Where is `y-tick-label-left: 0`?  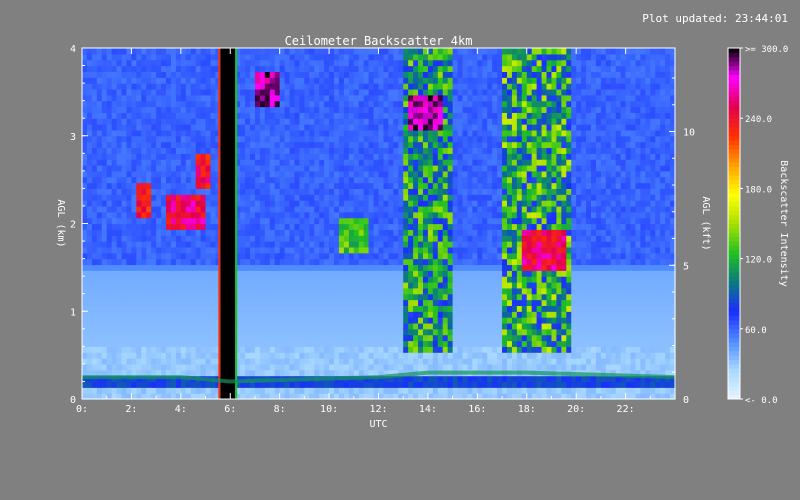 y-tick-label-left: 0 is located at coordinates (73, 400).